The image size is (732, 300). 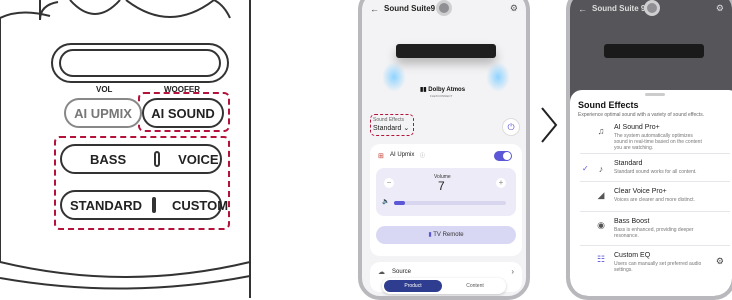 What do you see at coordinates (601, 169) in the screenshot?
I see `music-note-icon: ♪` at bounding box center [601, 169].